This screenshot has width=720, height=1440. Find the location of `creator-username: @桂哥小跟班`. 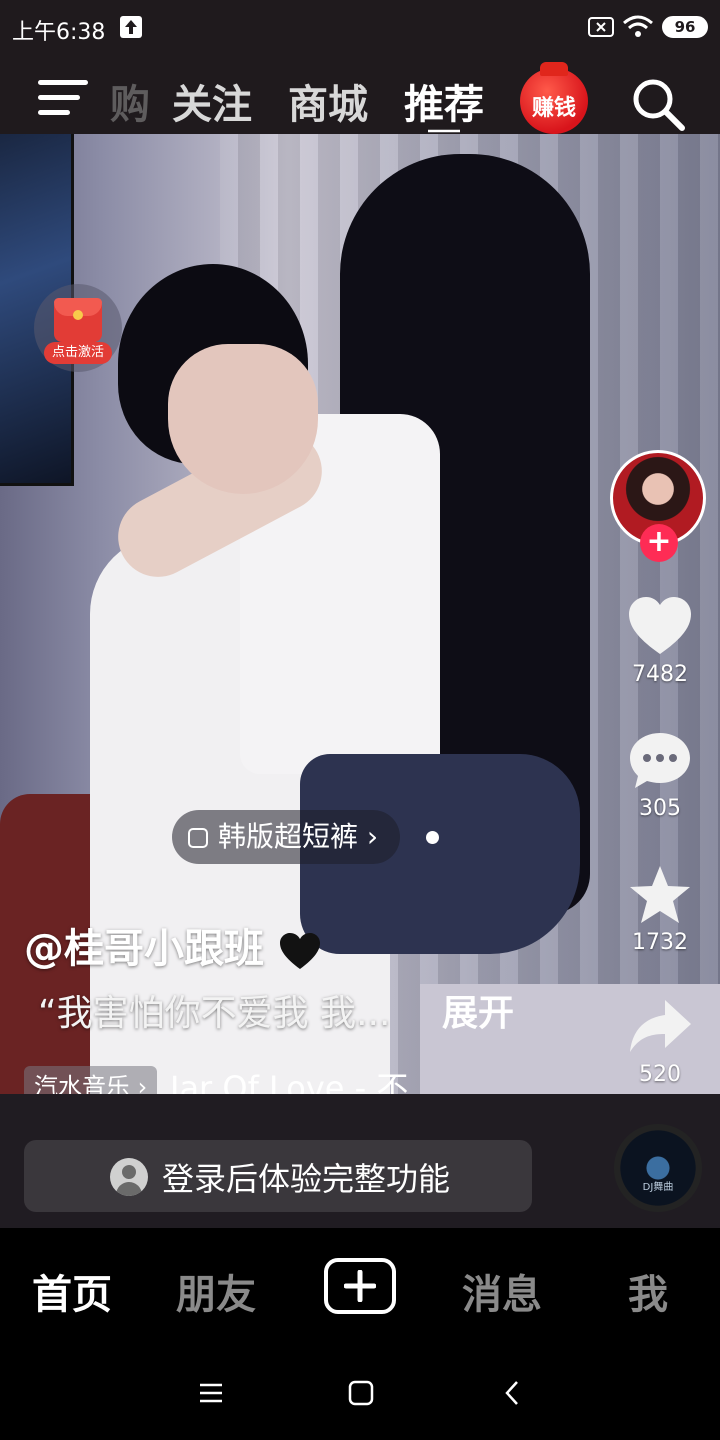

creator-username: @桂哥小跟班 is located at coordinates (173, 945).